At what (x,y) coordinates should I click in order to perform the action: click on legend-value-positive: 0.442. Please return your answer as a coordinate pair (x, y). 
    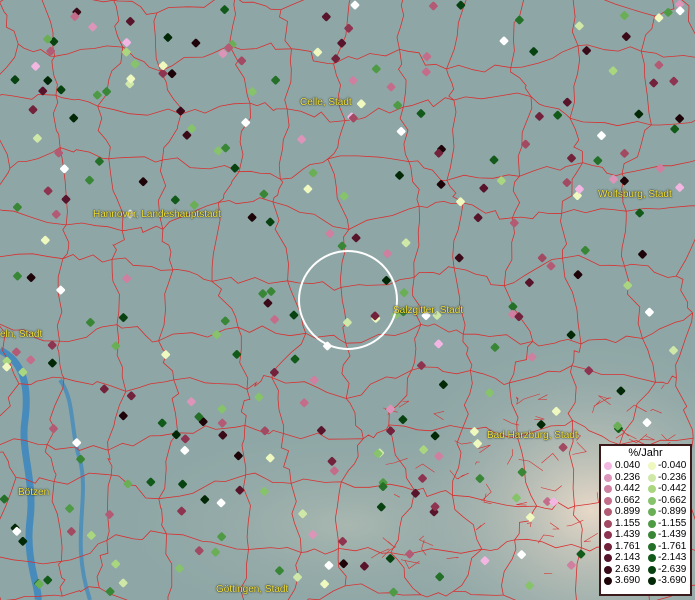
    Looking at the image, I should click on (628, 488).